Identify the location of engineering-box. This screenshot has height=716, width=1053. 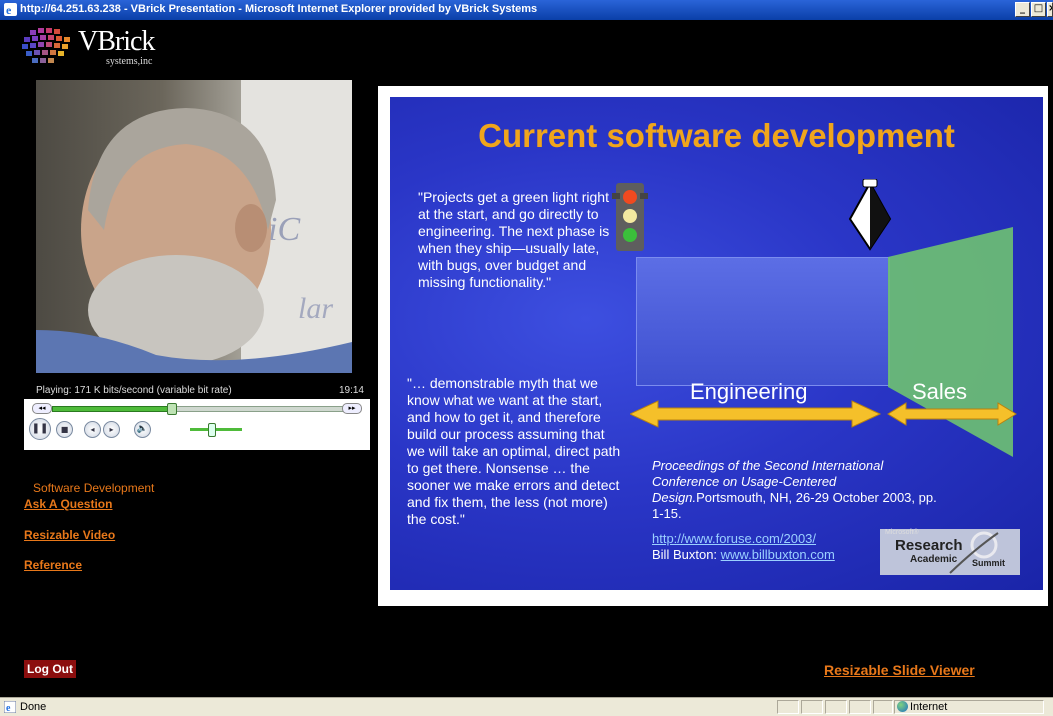
(763, 321).